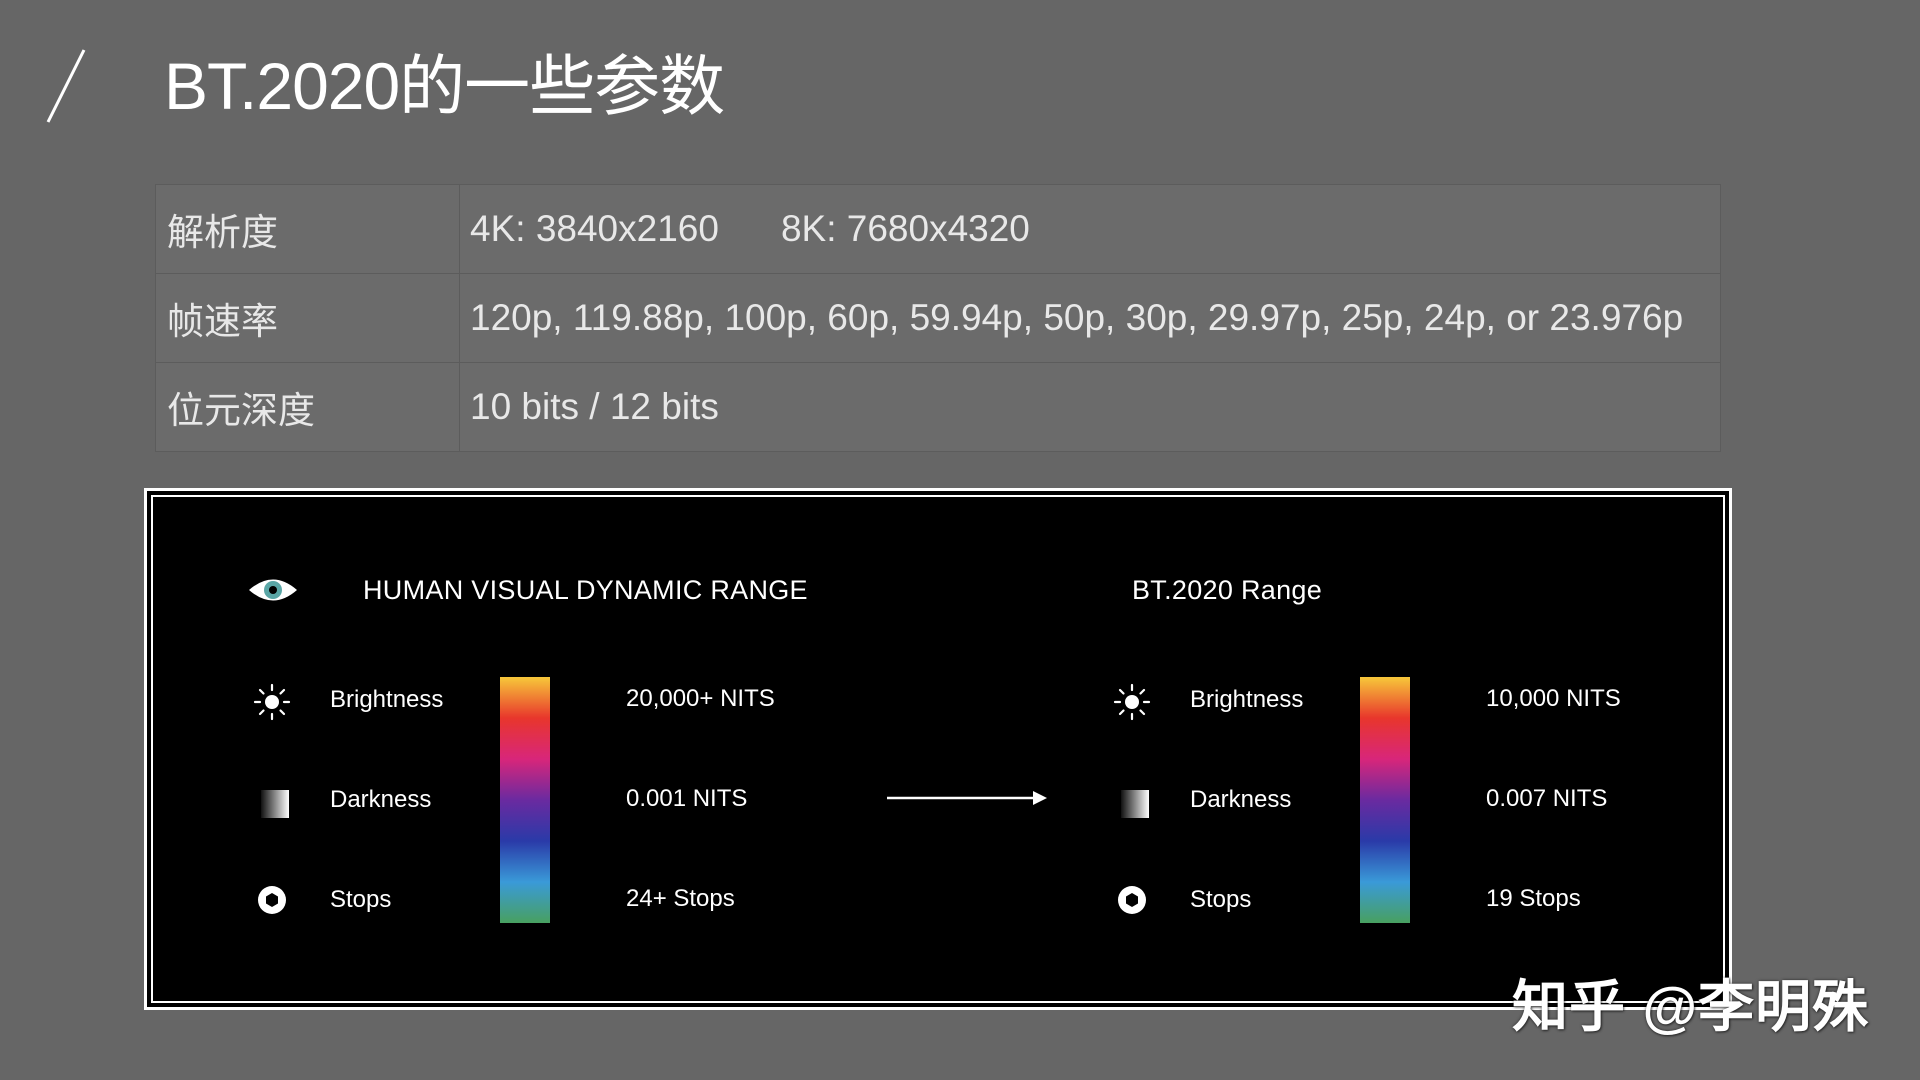 The height and width of the screenshot is (1080, 1920). What do you see at coordinates (387, 699) in the screenshot?
I see `left-brightness-label: Brightness` at bounding box center [387, 699].